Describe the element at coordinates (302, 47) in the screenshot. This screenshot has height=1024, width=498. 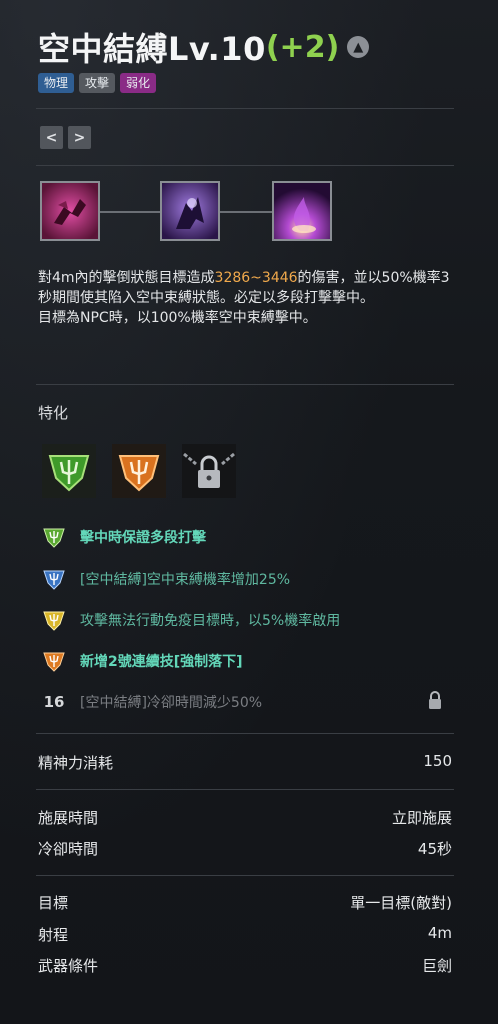
I see `skill-level-bonus: (+2)` at that location.